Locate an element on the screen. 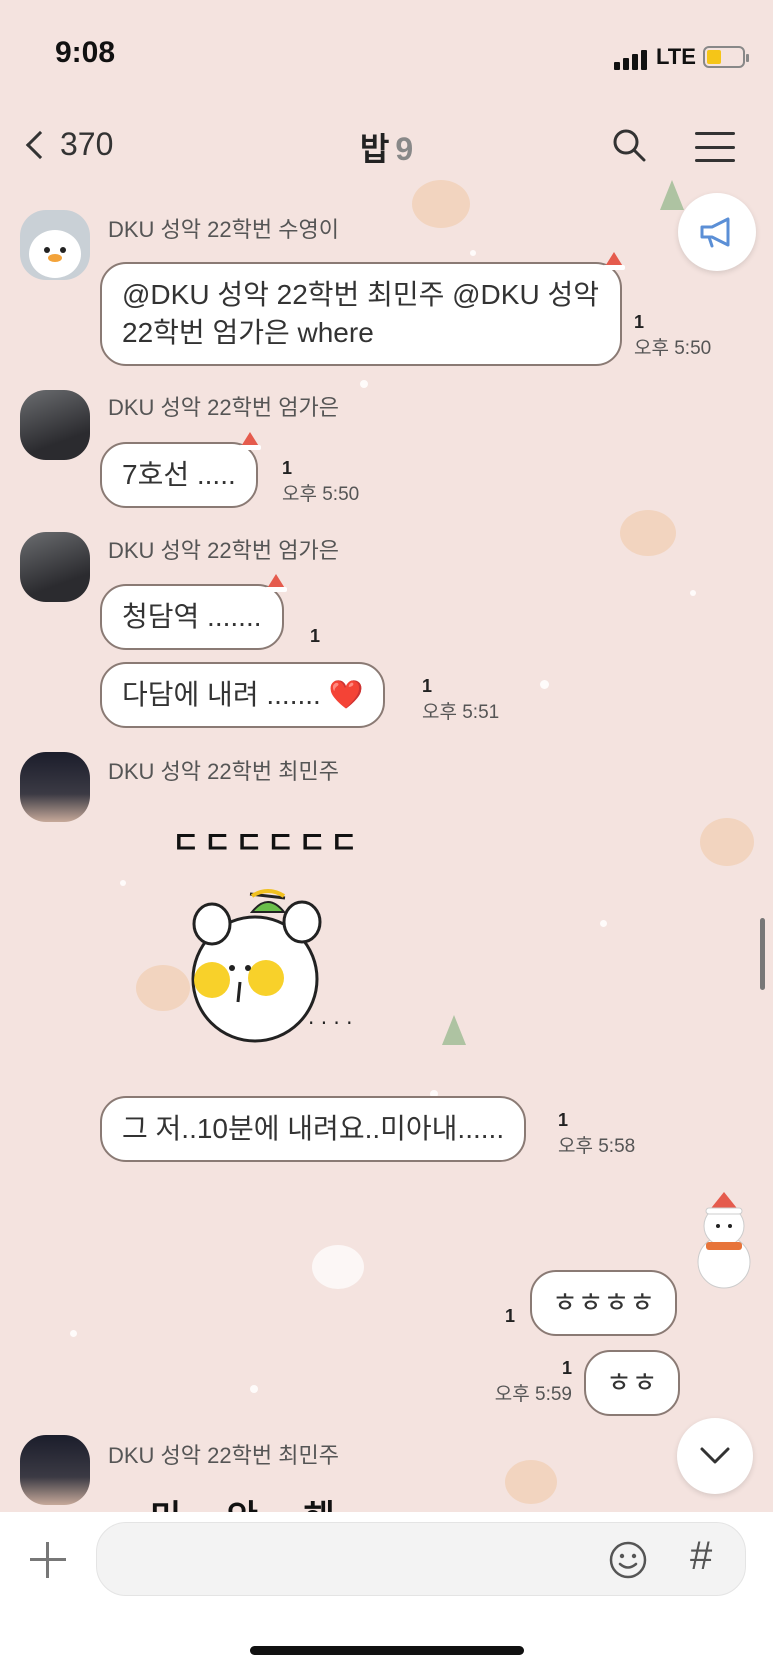  message-text: ㅎㅎ is located at coordinates (632, 1382).